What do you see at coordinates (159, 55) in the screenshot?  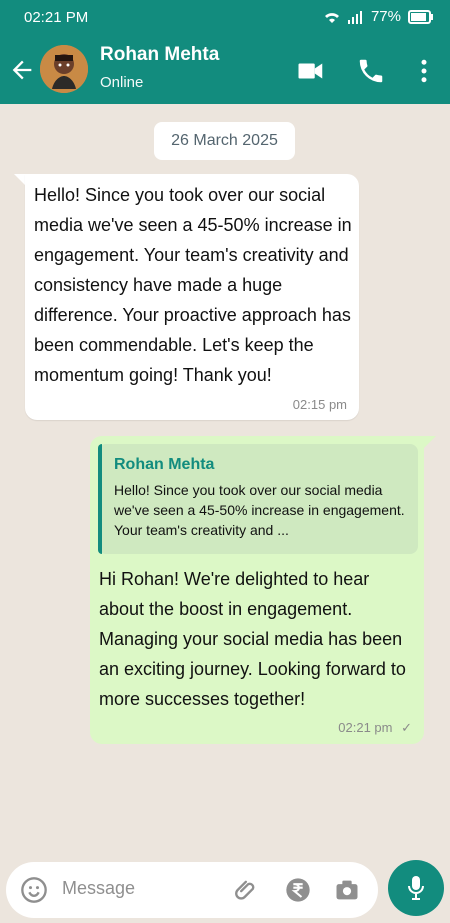 I see `contact-name: Rohan Mehta` at bounding box center [159, 55].